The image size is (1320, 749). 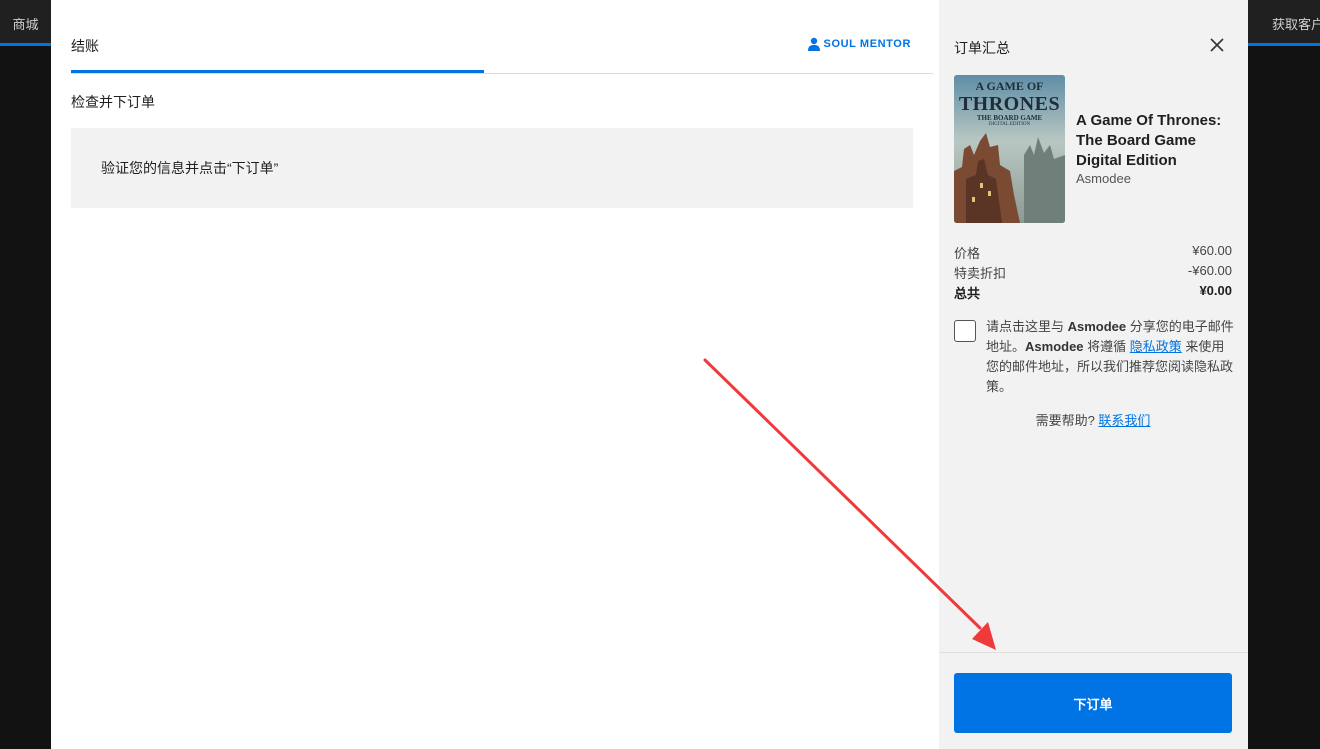 I want to click on user-icon, so click(x=813, y=44).